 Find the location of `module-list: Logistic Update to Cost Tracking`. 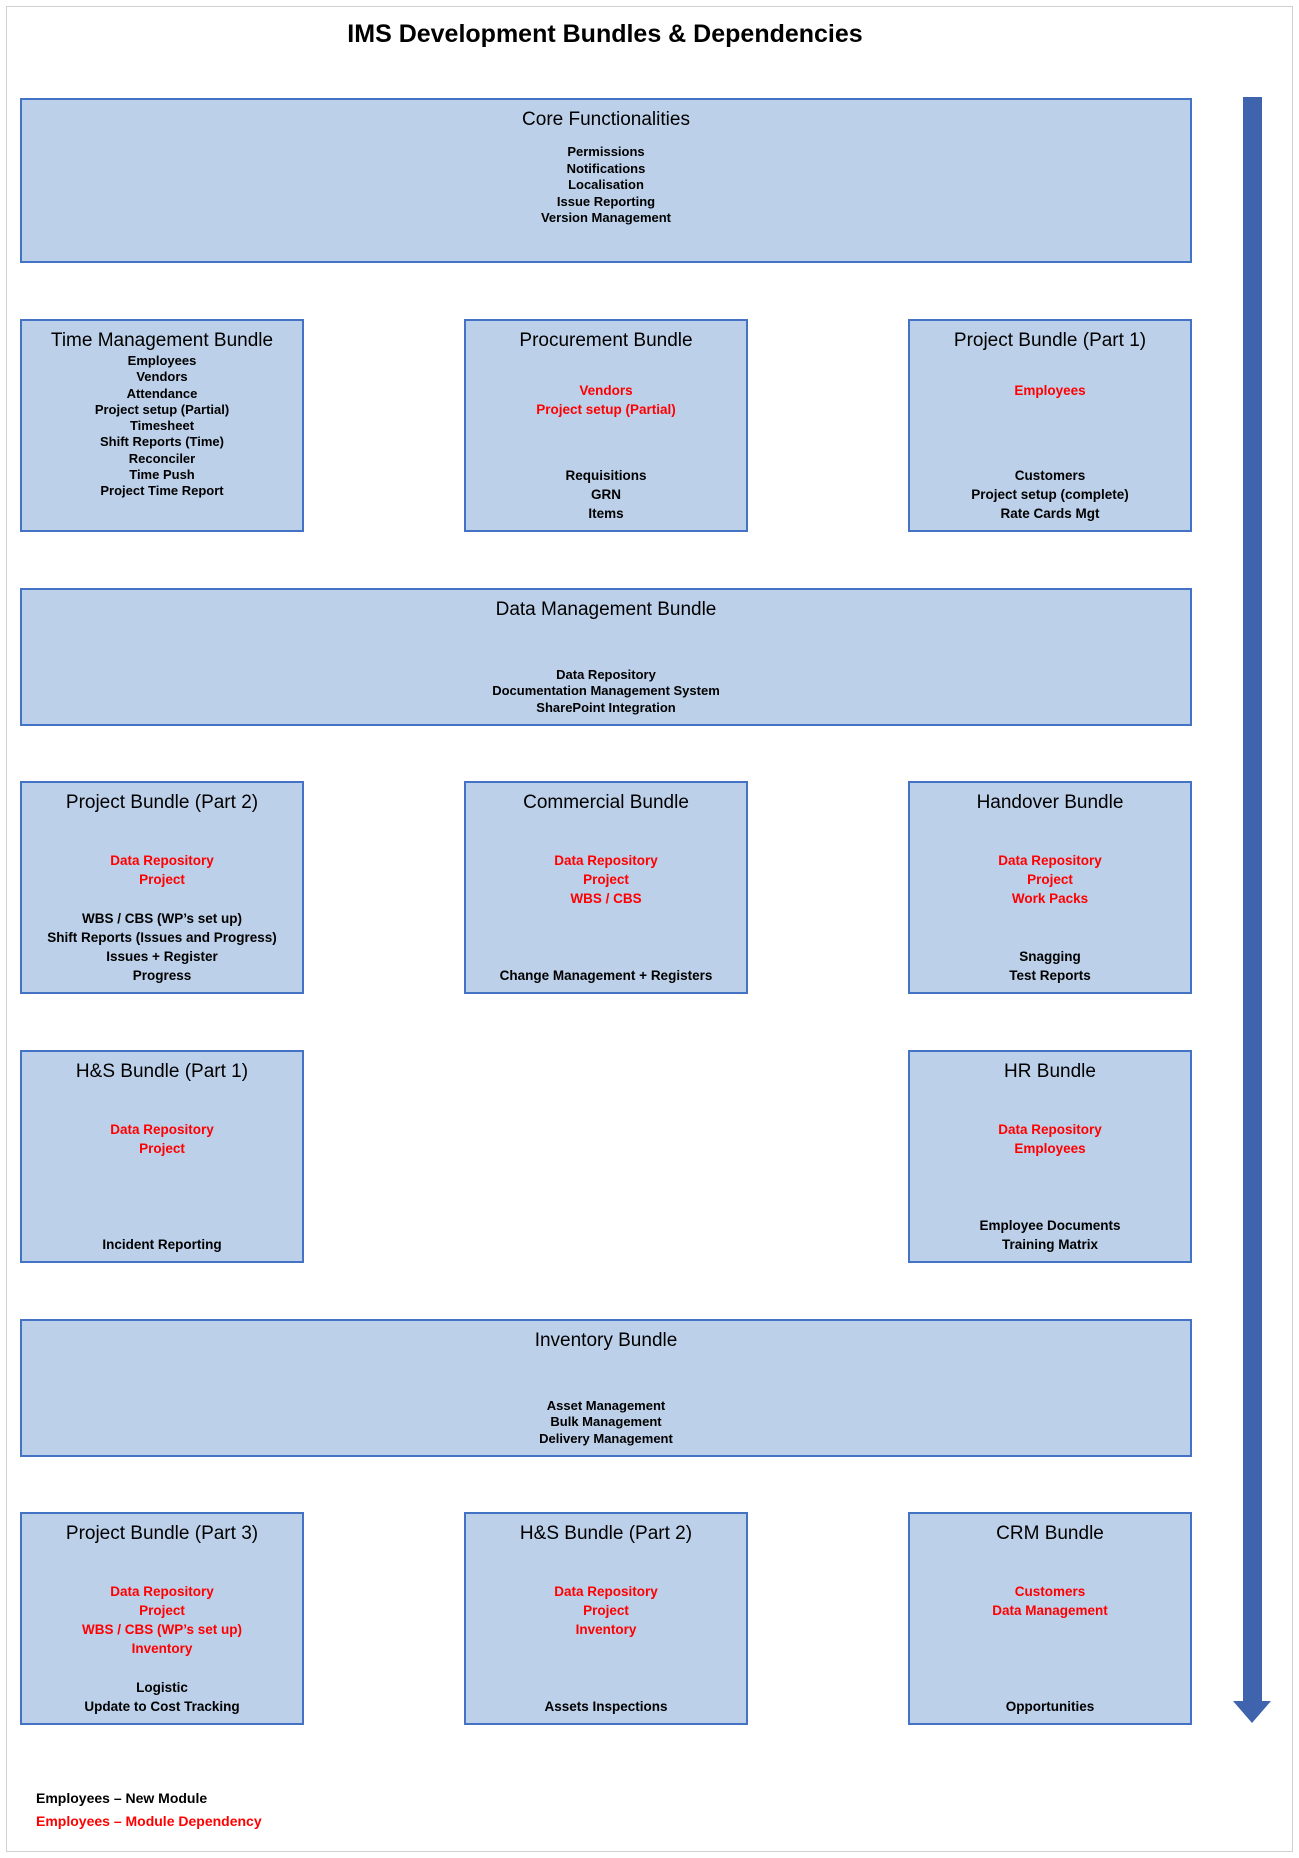

module-list: Logistic Update to Cost Tracking is located at coordinates (162, 1697).